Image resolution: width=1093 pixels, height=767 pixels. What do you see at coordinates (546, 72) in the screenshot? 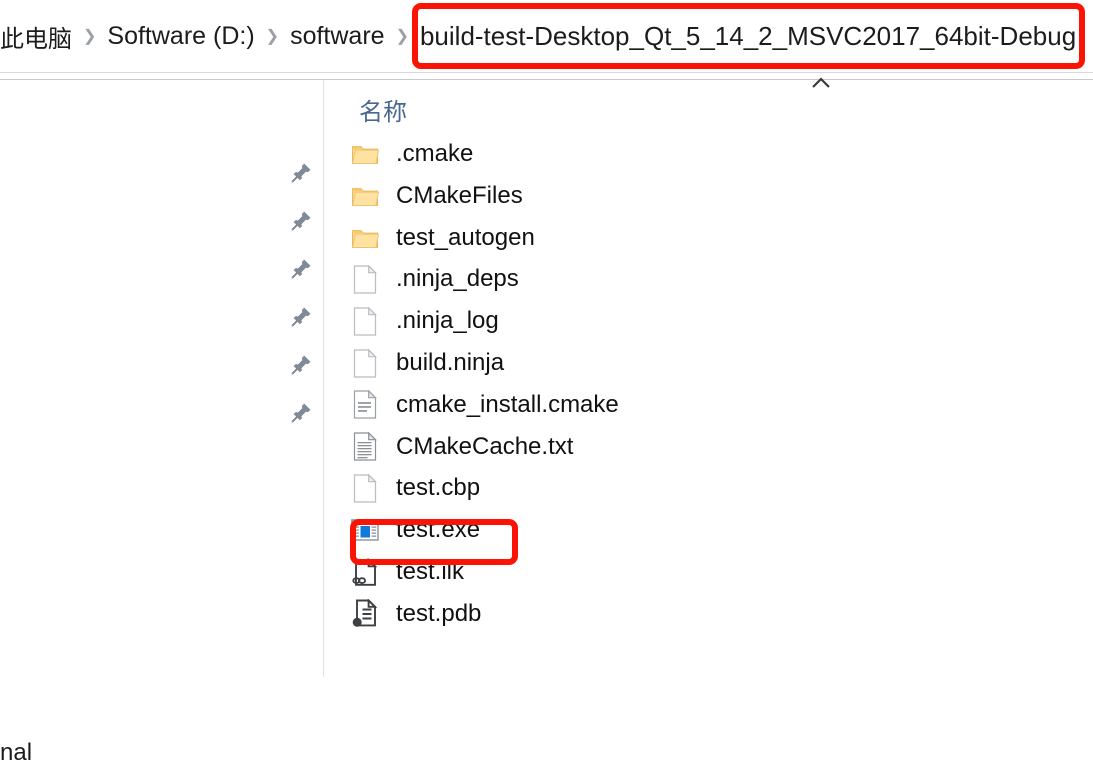
I see `divider-top` at bounding box center [546, 72].